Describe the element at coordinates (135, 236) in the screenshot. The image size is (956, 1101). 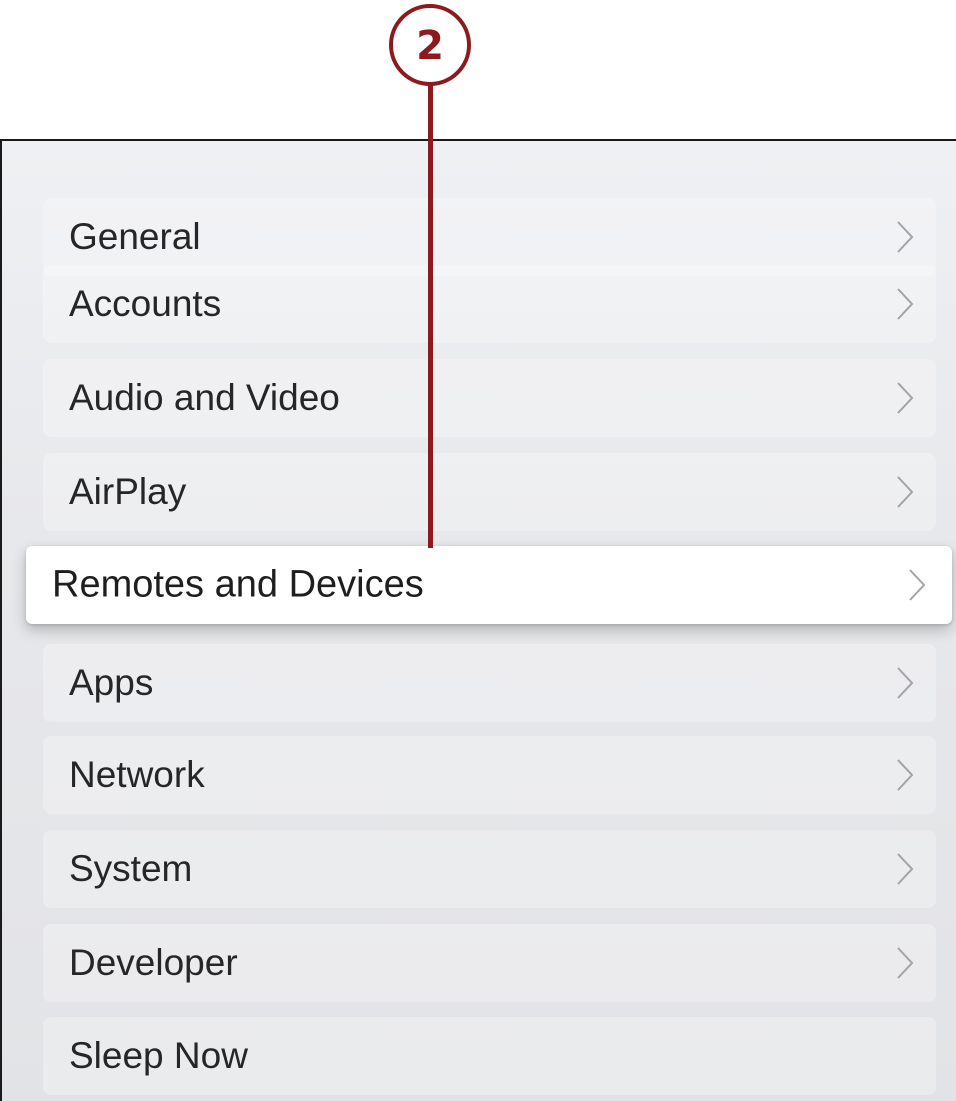
I see `menu-item-label: General` at that location.